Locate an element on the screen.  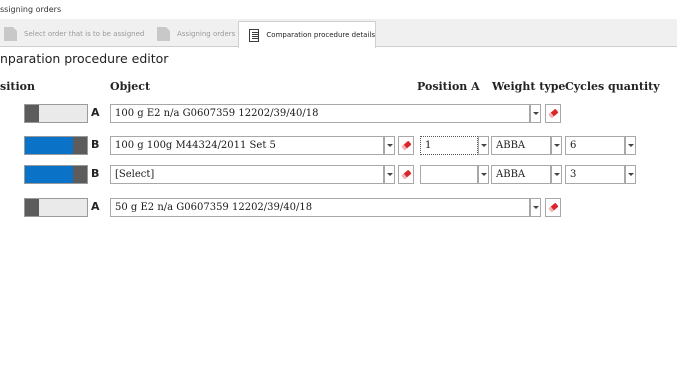
tab-comparation-procedure-details: Comparation procedure details is located at coordinates (307, 34).